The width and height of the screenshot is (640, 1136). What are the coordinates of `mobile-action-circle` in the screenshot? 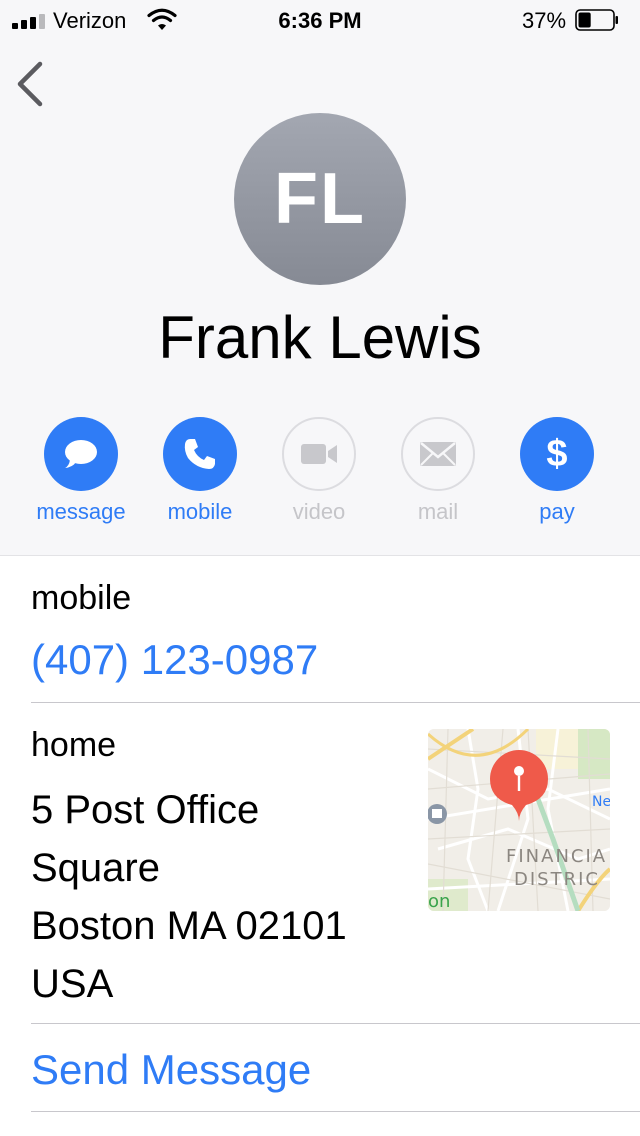 It's located at (200, 454).